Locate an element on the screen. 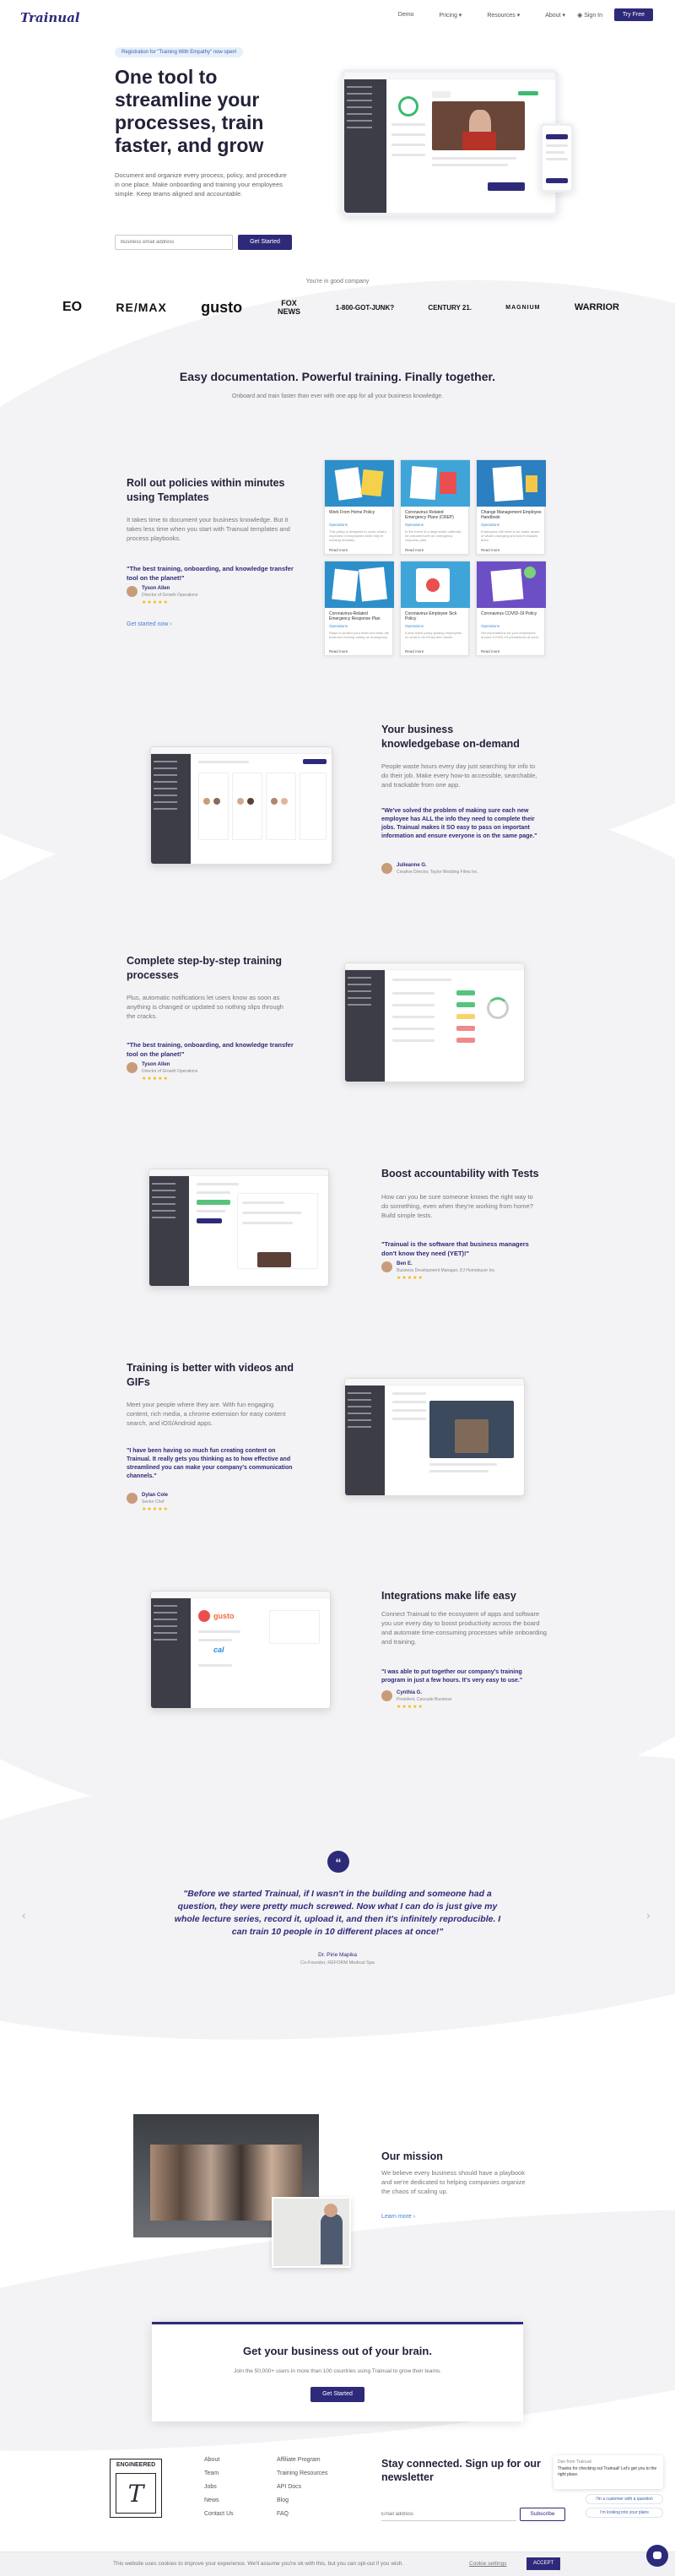 This screenshot has width=675, height=2576. get-started-now-link: Get started now › is located at coordinates (149, 624).